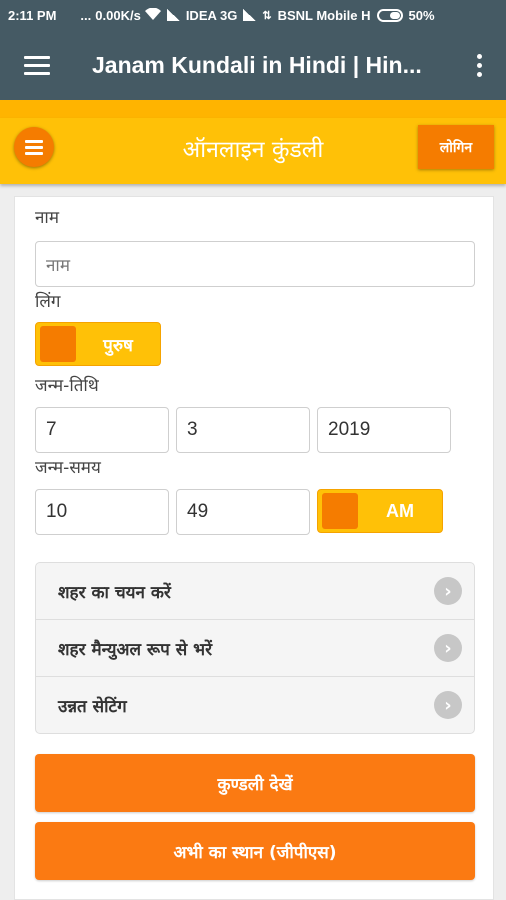  What do you see at coordinates (255, 705) in the screenshot?
I see `advanced-settings-item: उन्नत सेटिंग ›` at bounding box center [255, 705].